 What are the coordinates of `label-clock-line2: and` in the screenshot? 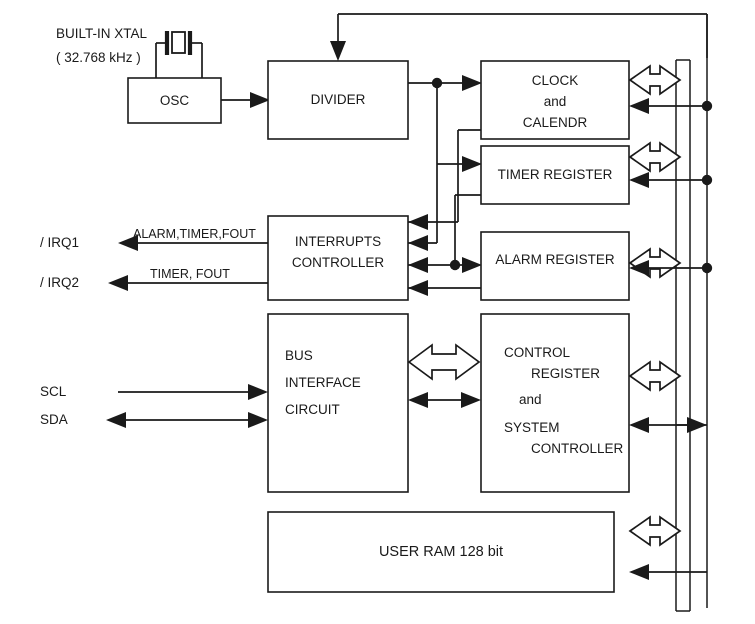 It's located at (555, 101).